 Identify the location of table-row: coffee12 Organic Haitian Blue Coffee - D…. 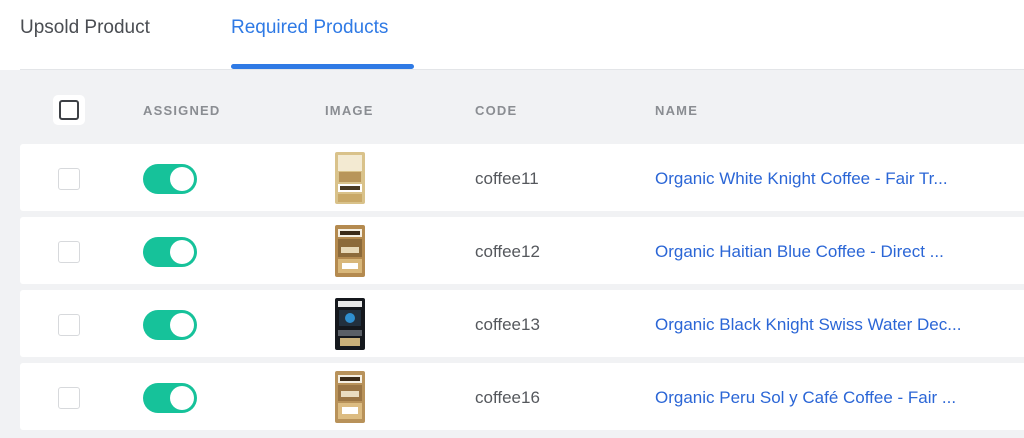
(522, 250).